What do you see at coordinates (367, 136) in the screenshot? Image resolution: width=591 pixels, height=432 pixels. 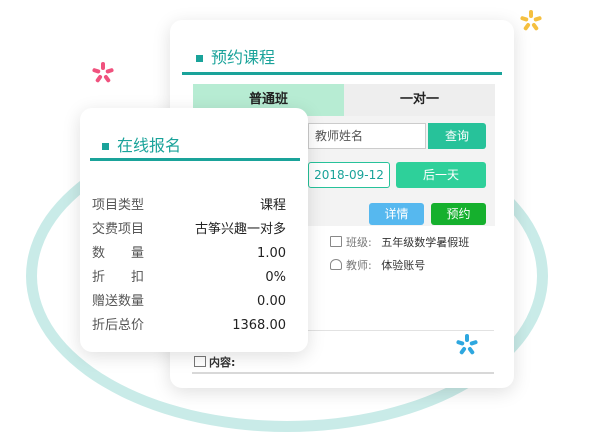 I see `teacher-search-input: 教师姓名` at bounding box center [367, 136].